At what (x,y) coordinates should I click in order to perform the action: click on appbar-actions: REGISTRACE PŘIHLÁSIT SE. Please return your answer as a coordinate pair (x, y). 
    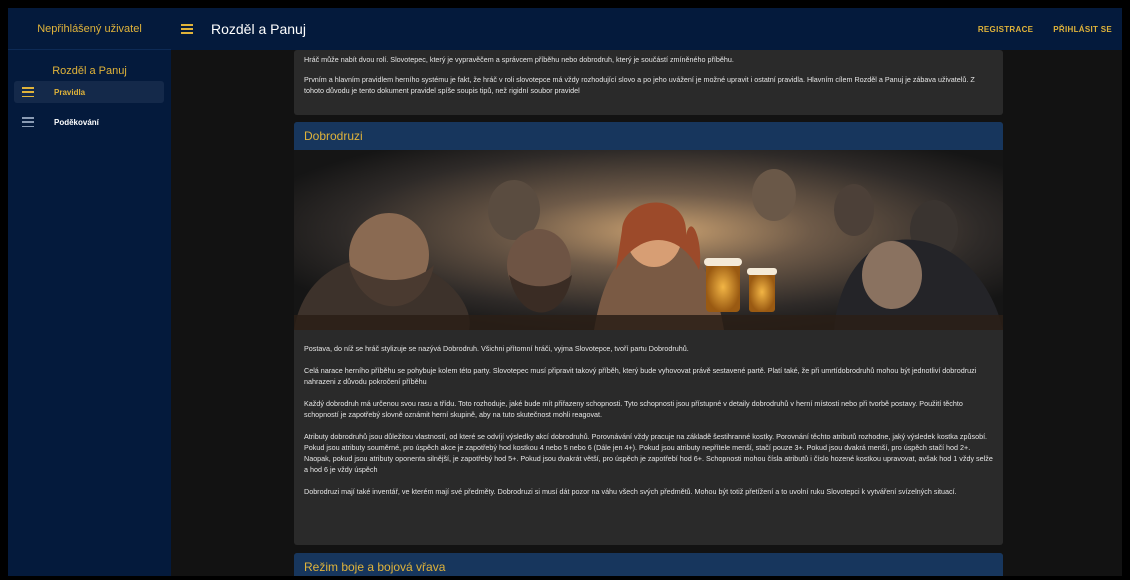
    Looking at the image, I should click on (1040, 29).